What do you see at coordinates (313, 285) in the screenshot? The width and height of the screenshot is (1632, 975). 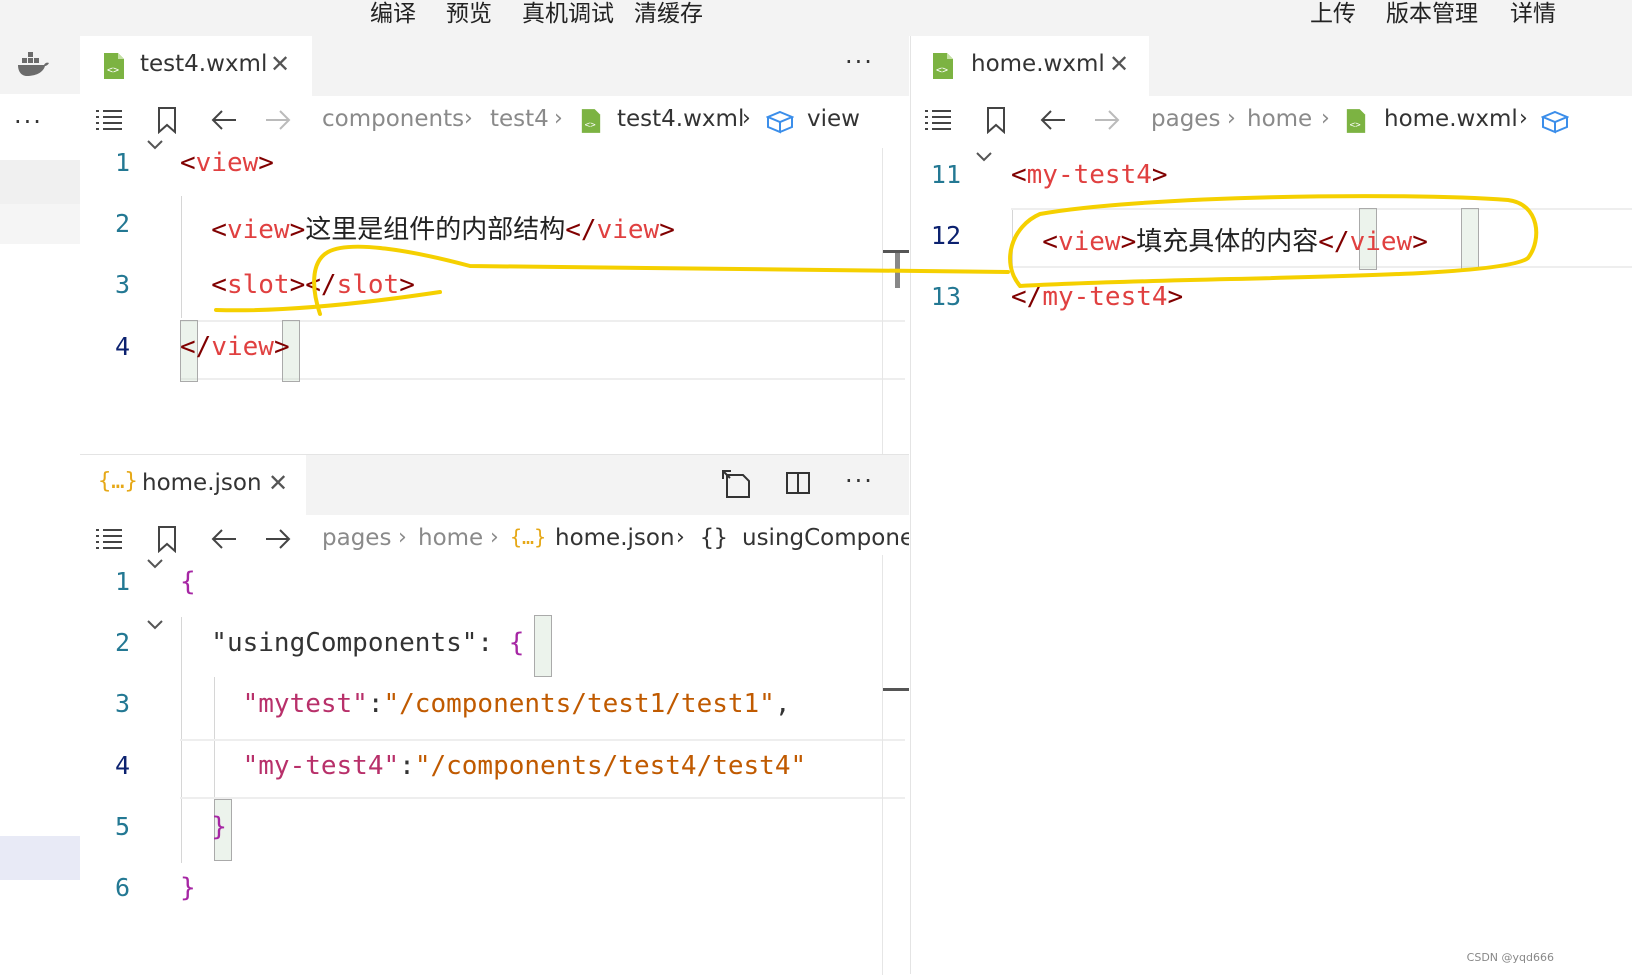 I see `code-token: ></` at bounding box center [313, 285].